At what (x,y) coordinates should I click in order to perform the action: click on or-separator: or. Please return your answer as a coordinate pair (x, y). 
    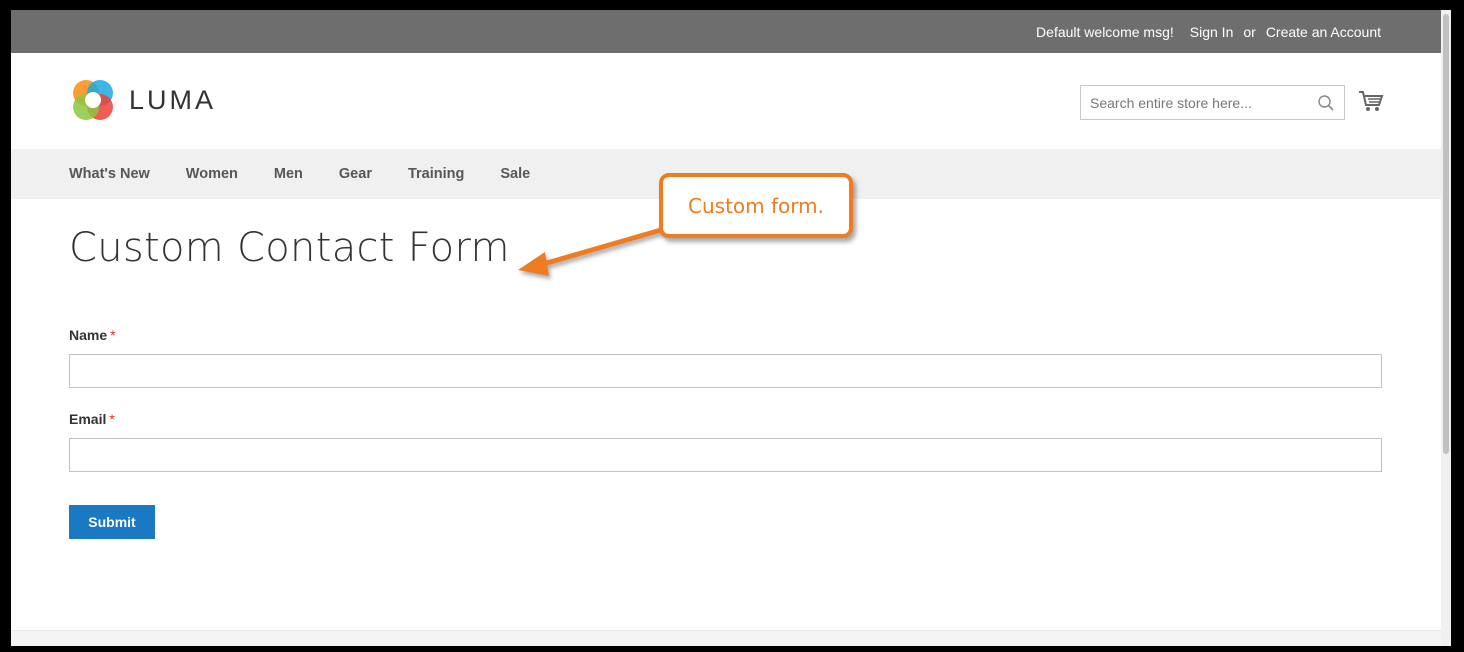
    Looking at the image, I should click on (1249, 31).